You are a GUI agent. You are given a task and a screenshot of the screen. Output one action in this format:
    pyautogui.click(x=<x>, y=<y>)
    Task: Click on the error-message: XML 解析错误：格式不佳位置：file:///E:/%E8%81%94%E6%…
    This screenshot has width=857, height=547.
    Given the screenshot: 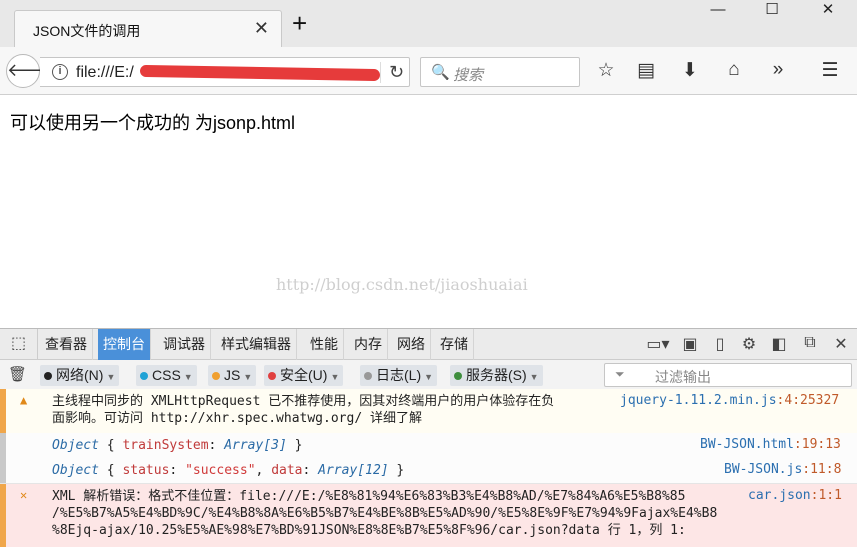 What is the action you would take?
    pyautogui.click(x=384, y=513)
    